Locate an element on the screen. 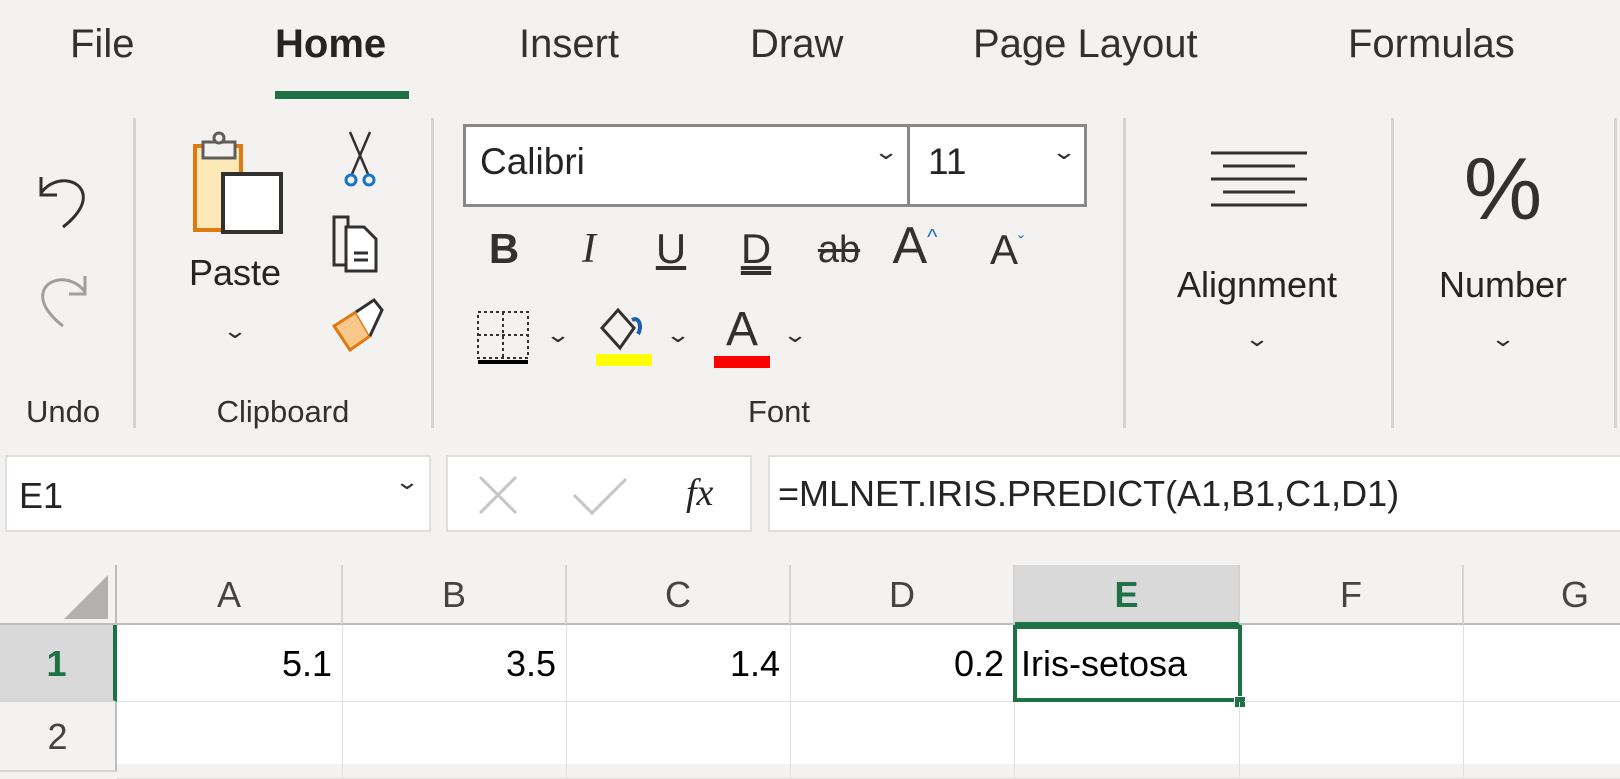 The width and height of the screenshot is (1620, 779). decrease-font-size-button: Aˇ is located at coordinates (1007, 250).